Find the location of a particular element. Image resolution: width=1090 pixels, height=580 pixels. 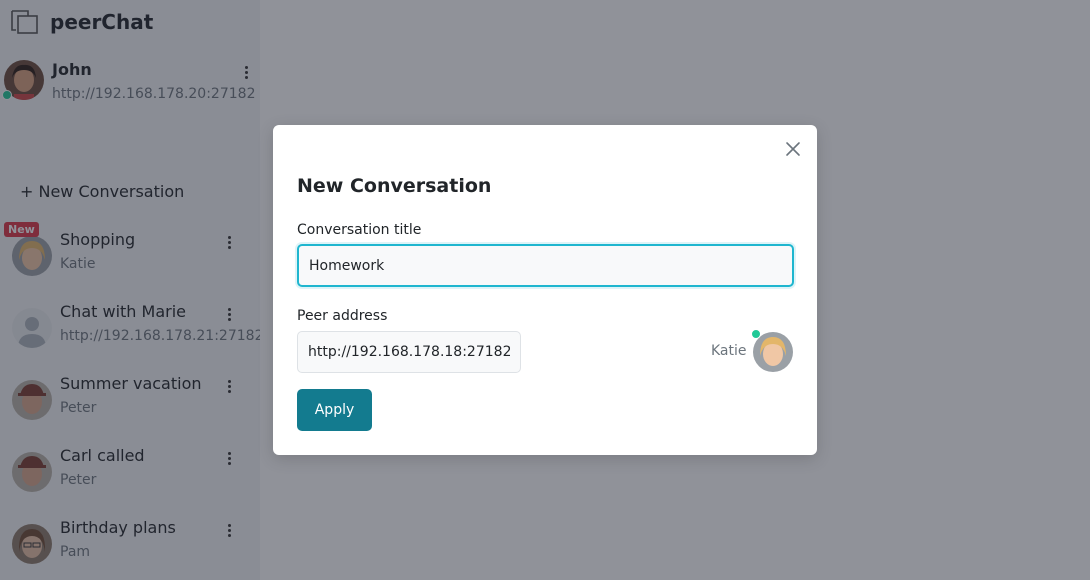

apply-button: Apply is located at coordinates (334, 410).